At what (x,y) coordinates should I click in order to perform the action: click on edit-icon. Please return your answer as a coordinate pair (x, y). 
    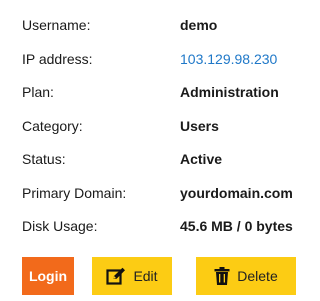
    Looking at the image, I should click on (116, 276).